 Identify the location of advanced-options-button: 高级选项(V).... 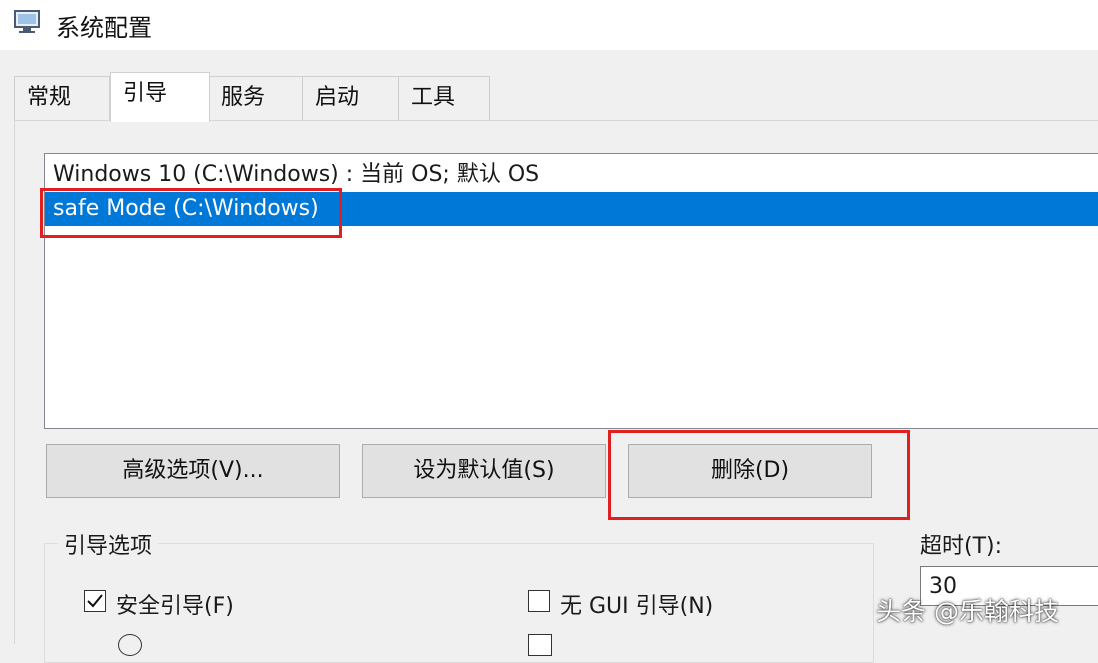
(193, 471).